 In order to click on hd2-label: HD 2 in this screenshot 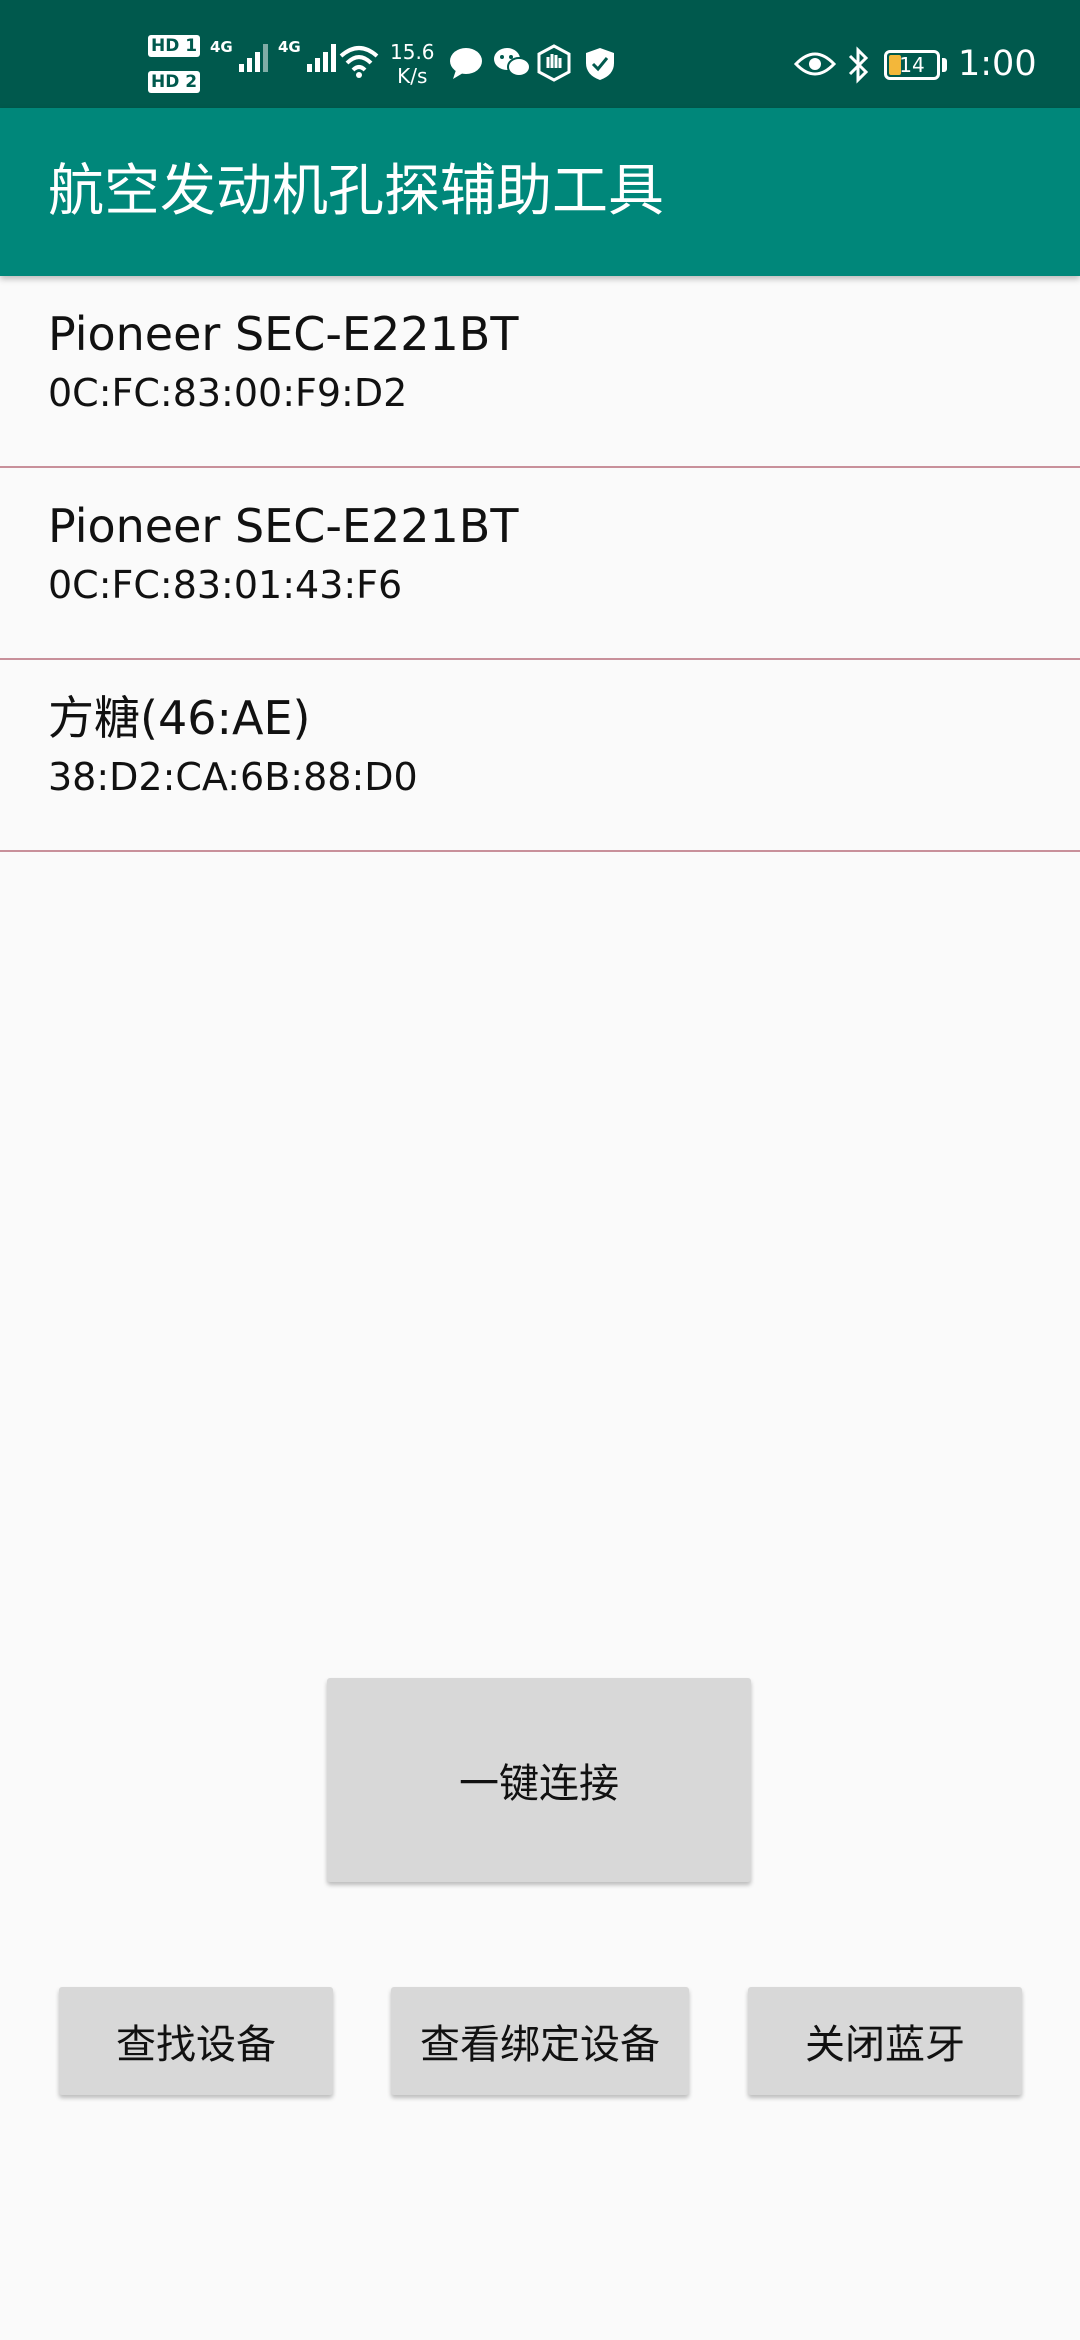, I will do `click(174, 82)`.